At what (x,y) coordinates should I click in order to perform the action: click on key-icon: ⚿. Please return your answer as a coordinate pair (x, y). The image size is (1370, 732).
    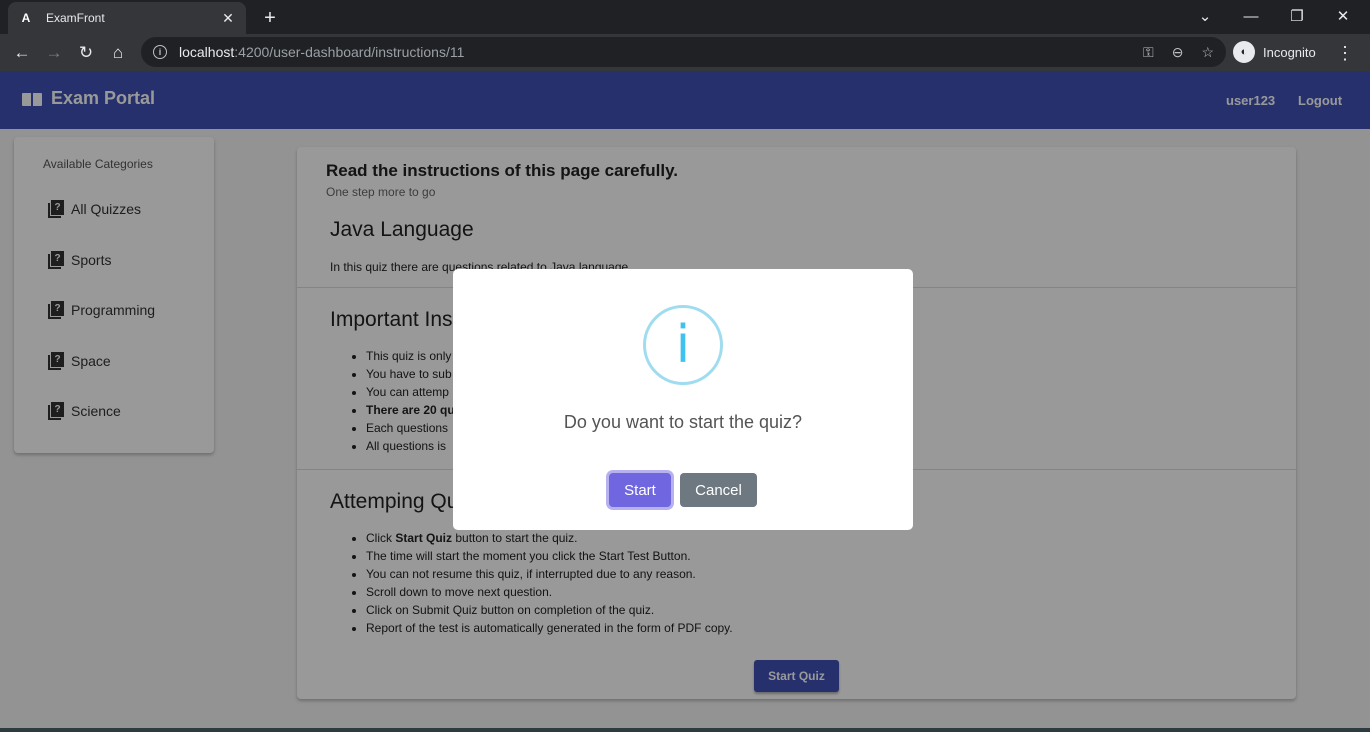
    Looking at the image, I should click on (1148, 52).